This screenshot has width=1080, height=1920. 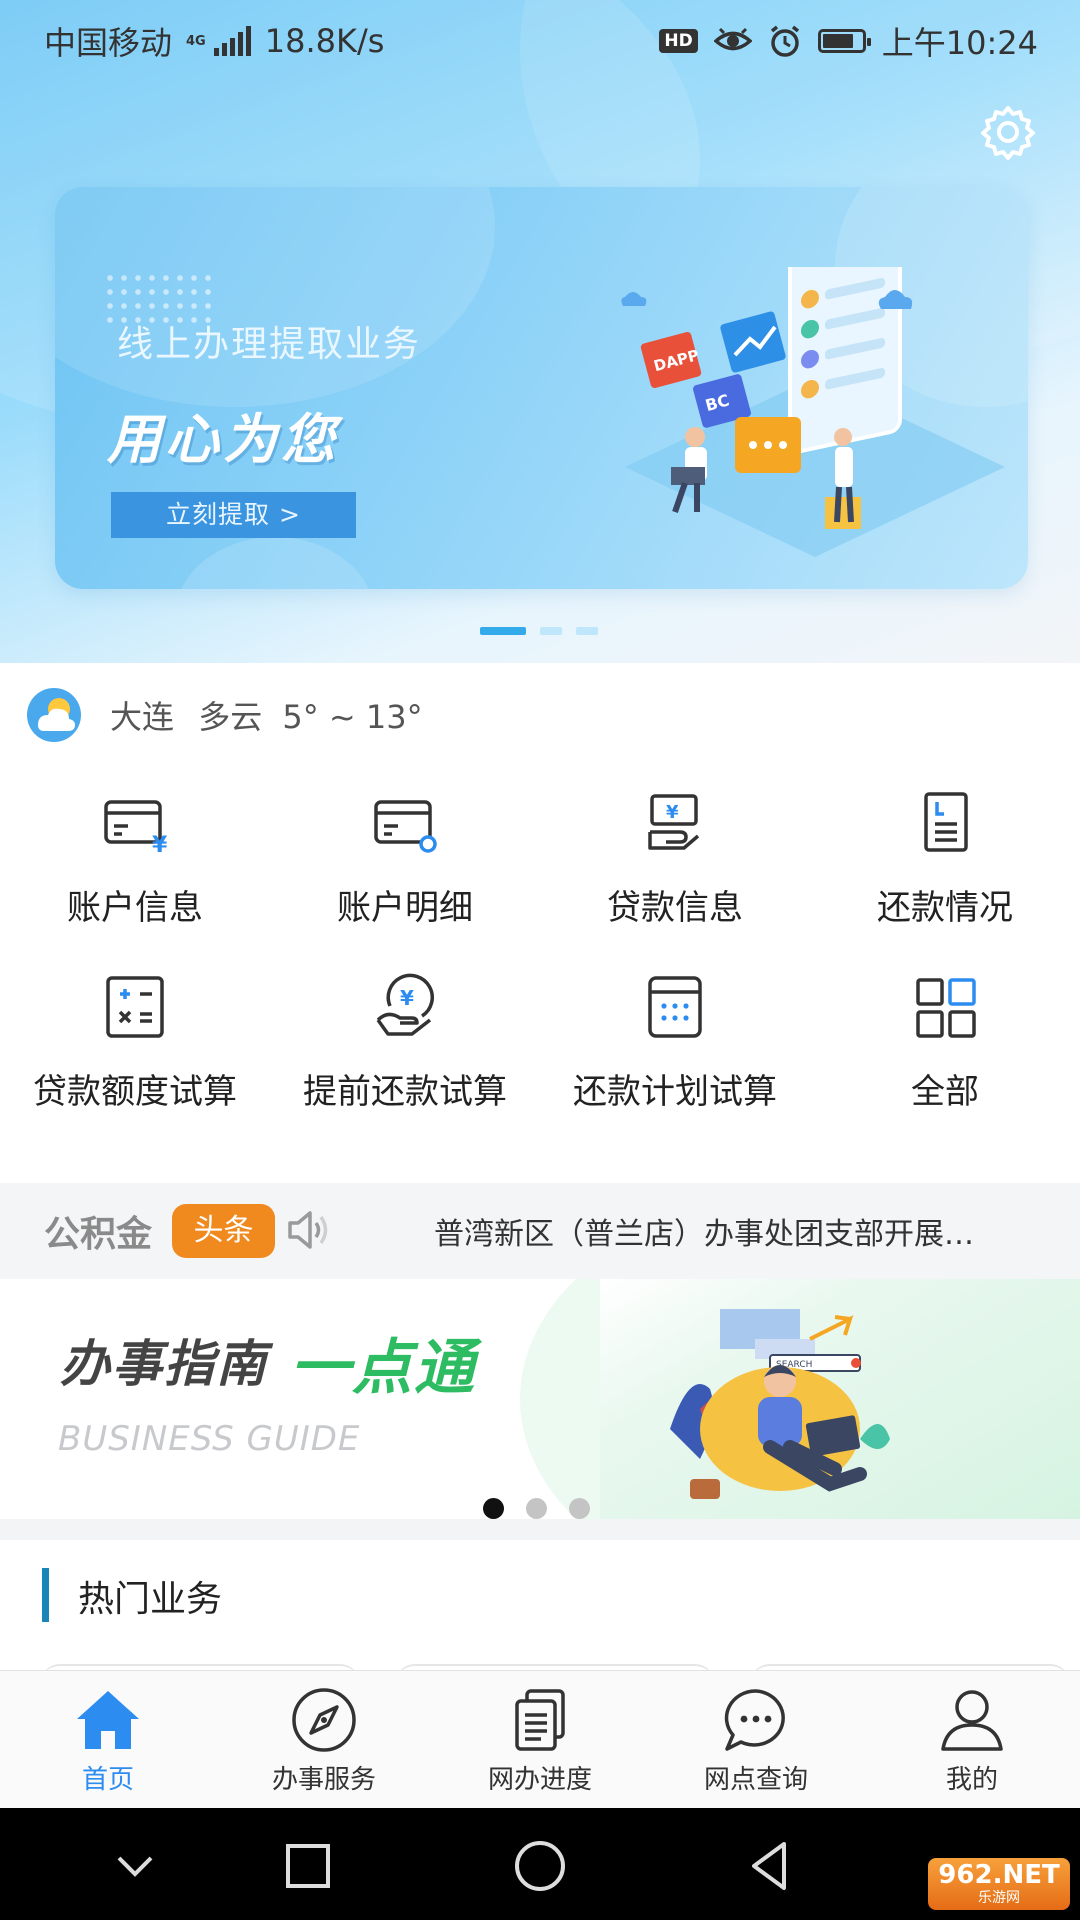 I want to click on tab-progress: 网办进度, so click(x=540, y=1740).